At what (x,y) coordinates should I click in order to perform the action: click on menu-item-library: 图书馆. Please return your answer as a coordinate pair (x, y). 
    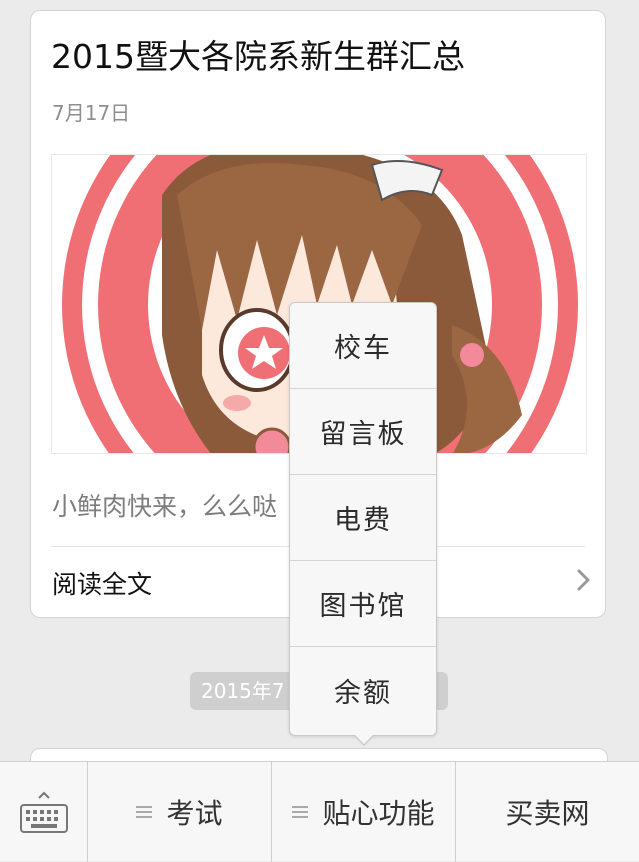
    Looking at the image, I should click on (363, 604).